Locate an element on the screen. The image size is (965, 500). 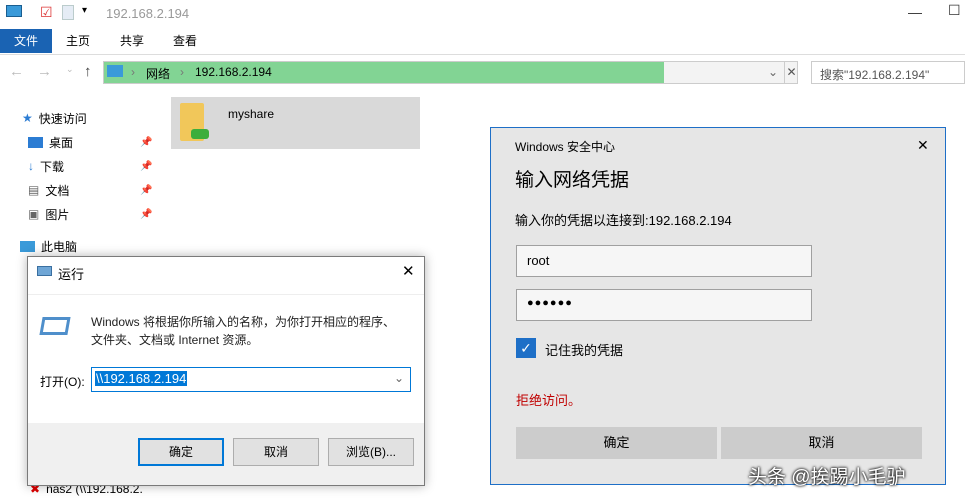
sidebar-item-label: 此电脑 is located at coordinates (59, 246).